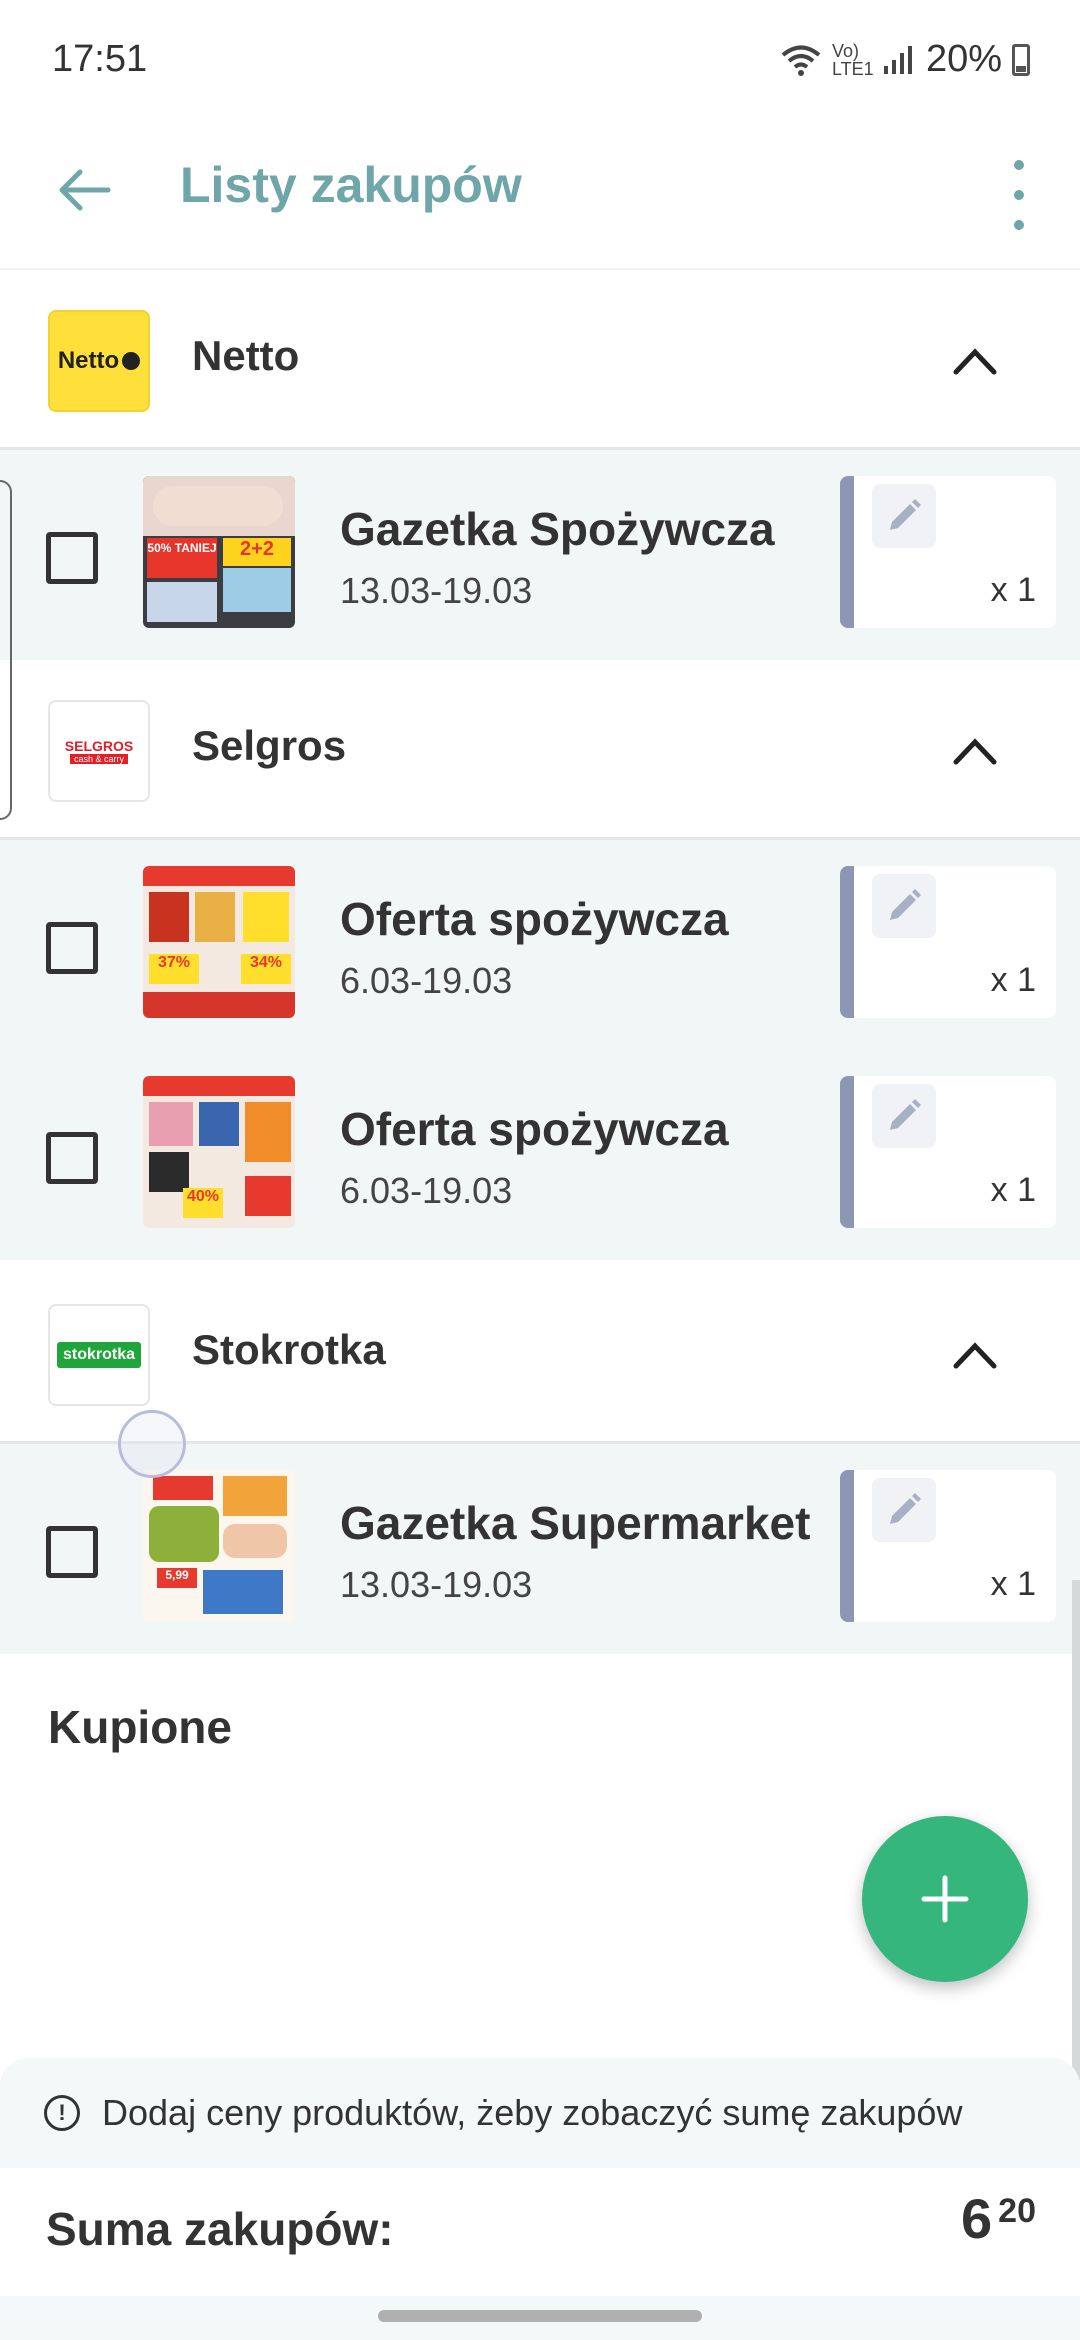 The image size is (1080, 2340). What do you see at coordinates (269, 745) in the screenshot?
I see `store-name: Selgros` at bounding box center [269, 745].